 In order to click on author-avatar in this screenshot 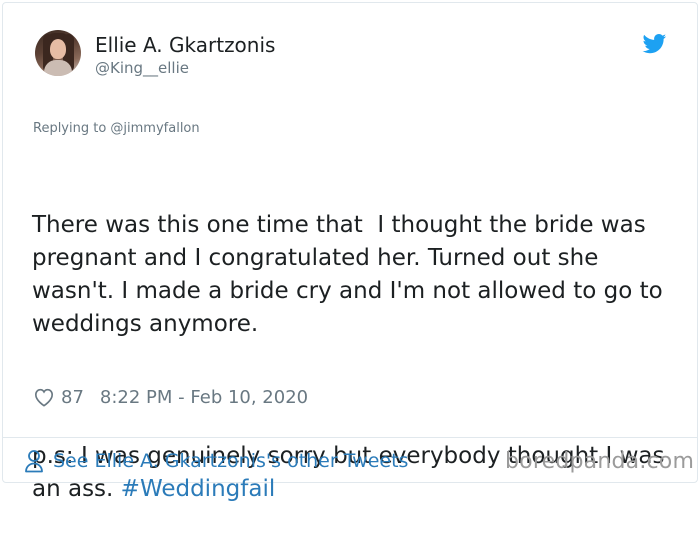, I will do `click(58, 53)`.